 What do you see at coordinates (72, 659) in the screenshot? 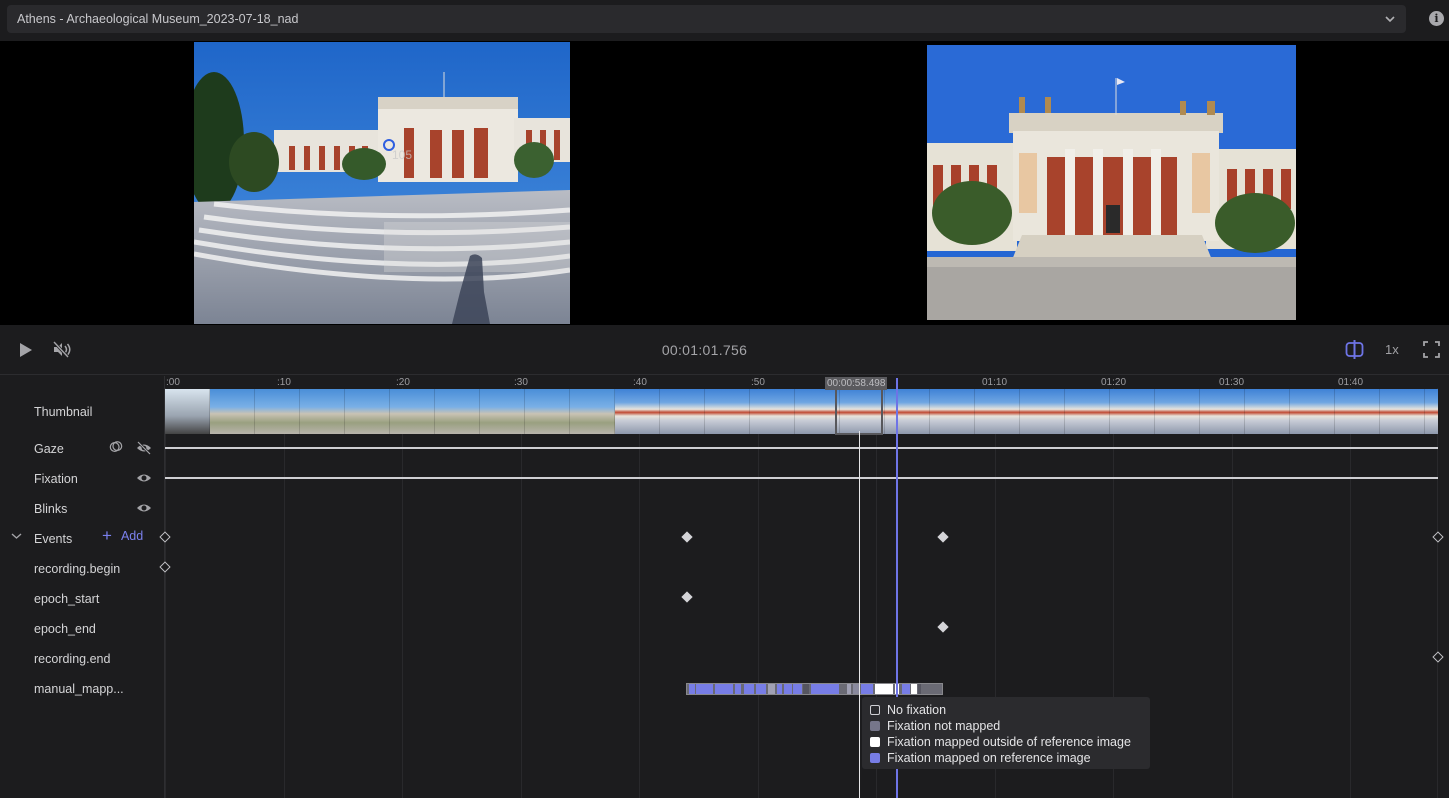
I see `event-row-label: recording.end` at bounding box center [72, 659].